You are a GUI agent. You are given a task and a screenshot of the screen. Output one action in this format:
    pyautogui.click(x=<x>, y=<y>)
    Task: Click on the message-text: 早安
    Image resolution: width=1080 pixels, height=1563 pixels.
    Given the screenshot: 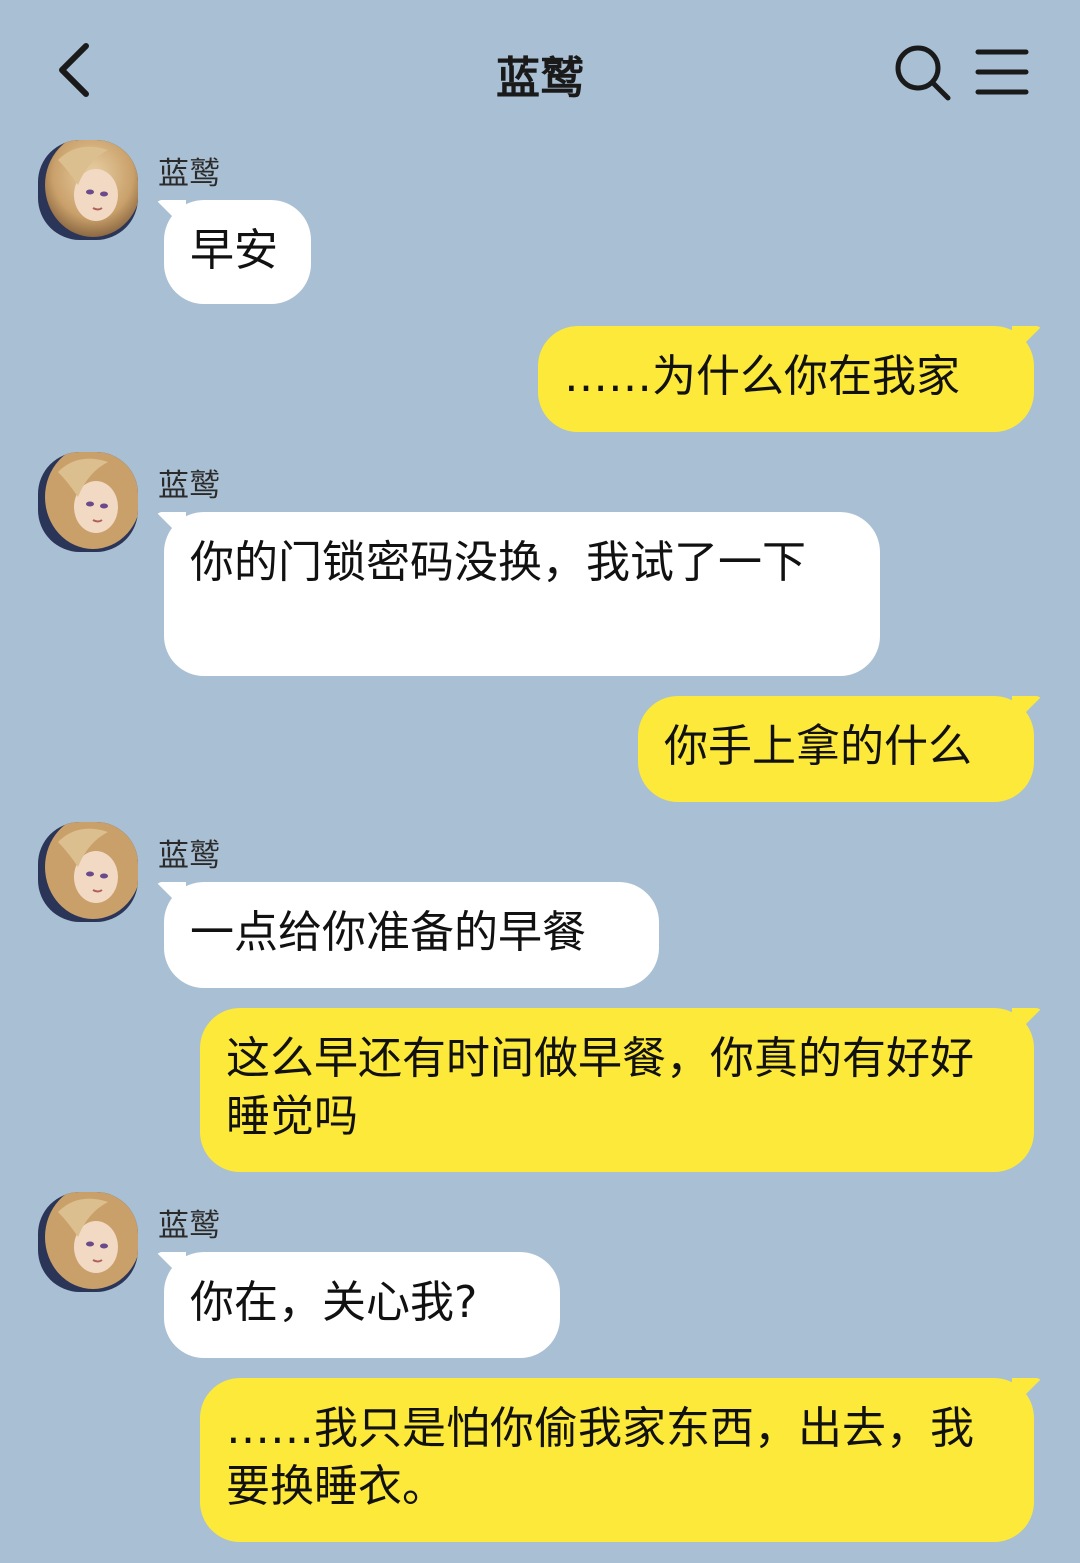 What is the action you would take?
    pyautogui.click(x=234, y=250)
    